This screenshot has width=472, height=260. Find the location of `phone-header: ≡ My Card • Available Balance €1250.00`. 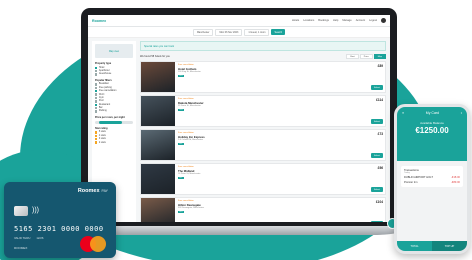

phone-header: ≡ My Card • Available Balance €1250.00 is located at coordinates (432, 134).